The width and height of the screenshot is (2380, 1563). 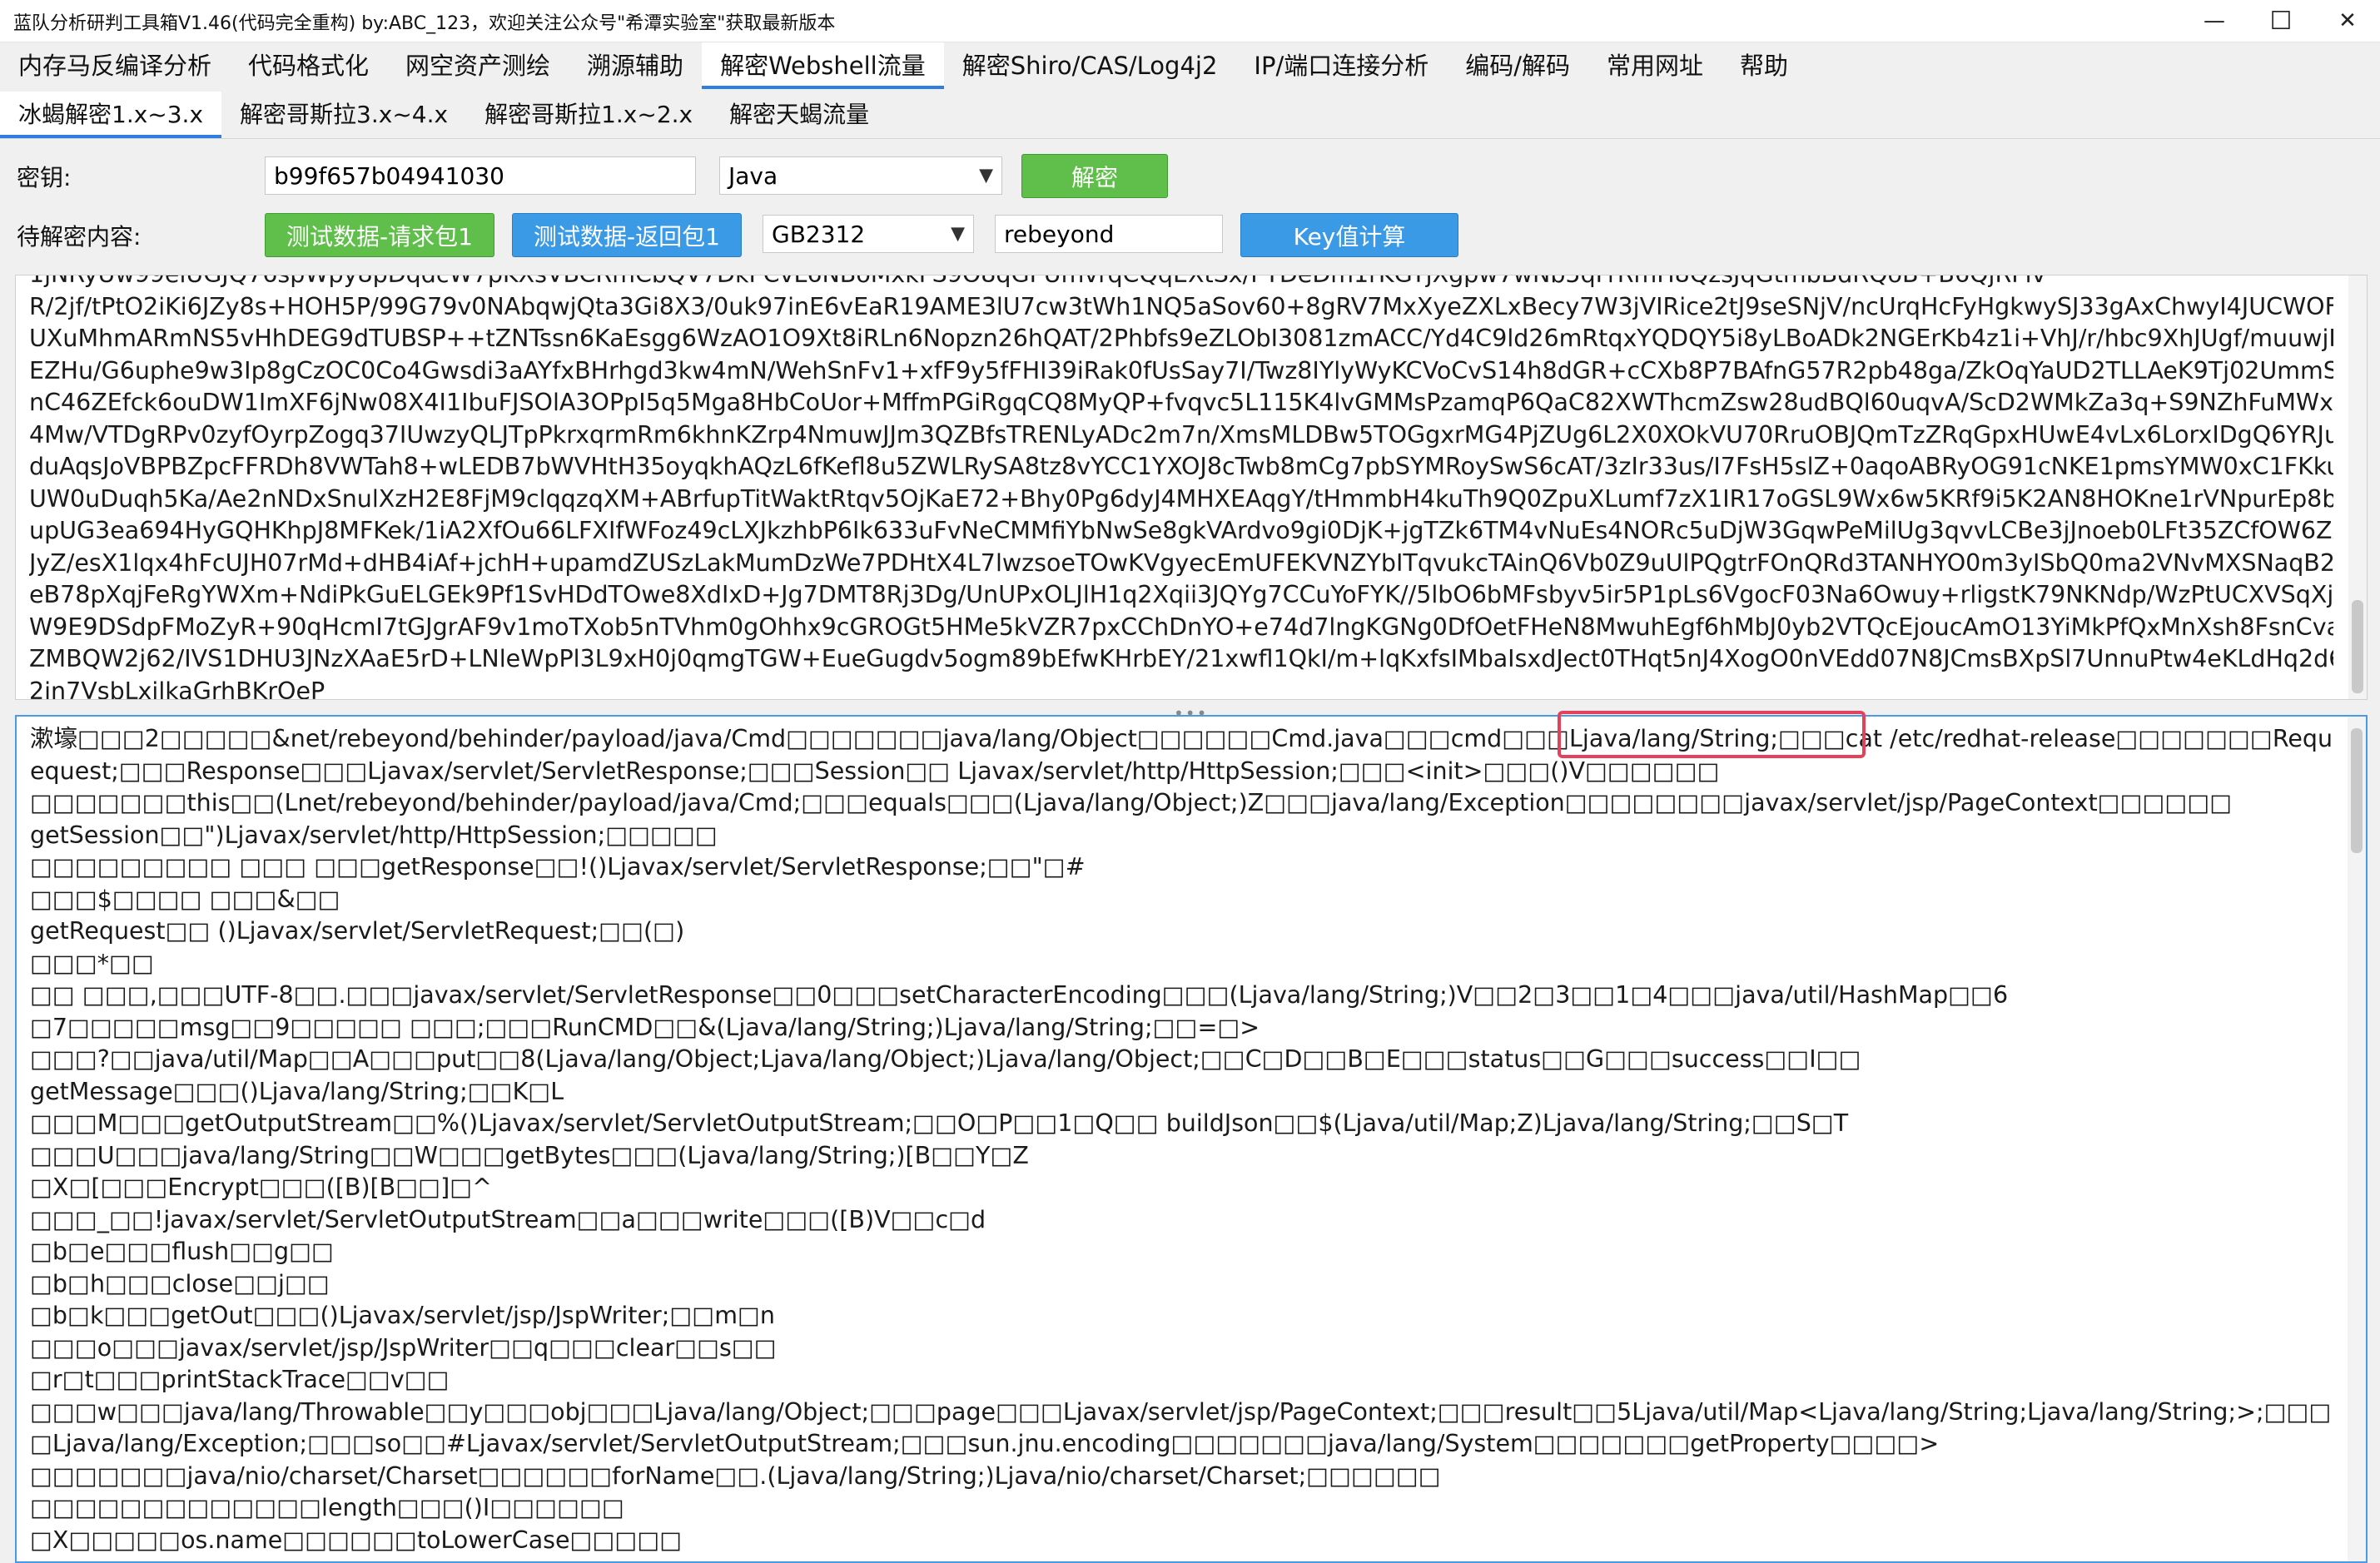 What do you see at coordinates (753, 175) in the screenshot?
I see `language-select-value: Java` at bounding box center [753, 175].